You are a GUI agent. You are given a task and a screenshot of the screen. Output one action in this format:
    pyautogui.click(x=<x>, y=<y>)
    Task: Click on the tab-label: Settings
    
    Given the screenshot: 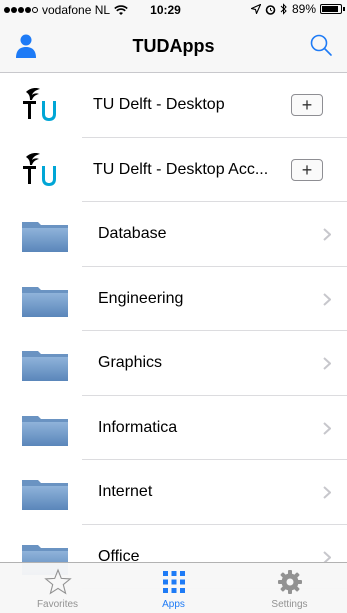 What is the action you would take?
    pyautogui.click(x=289, y=604)
    